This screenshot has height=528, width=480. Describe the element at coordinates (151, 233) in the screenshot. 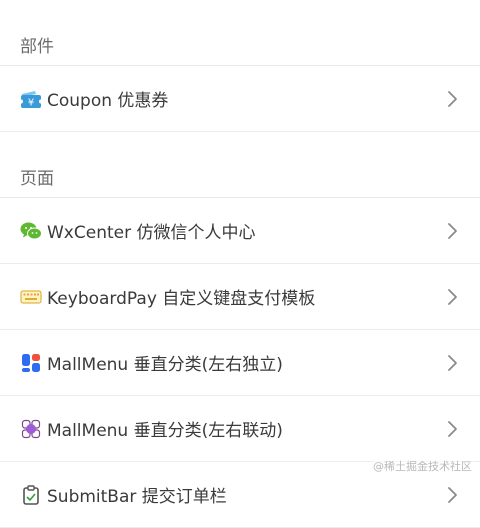

I see `list-item-label: WxCenter 仿微信个人中心` at that location.